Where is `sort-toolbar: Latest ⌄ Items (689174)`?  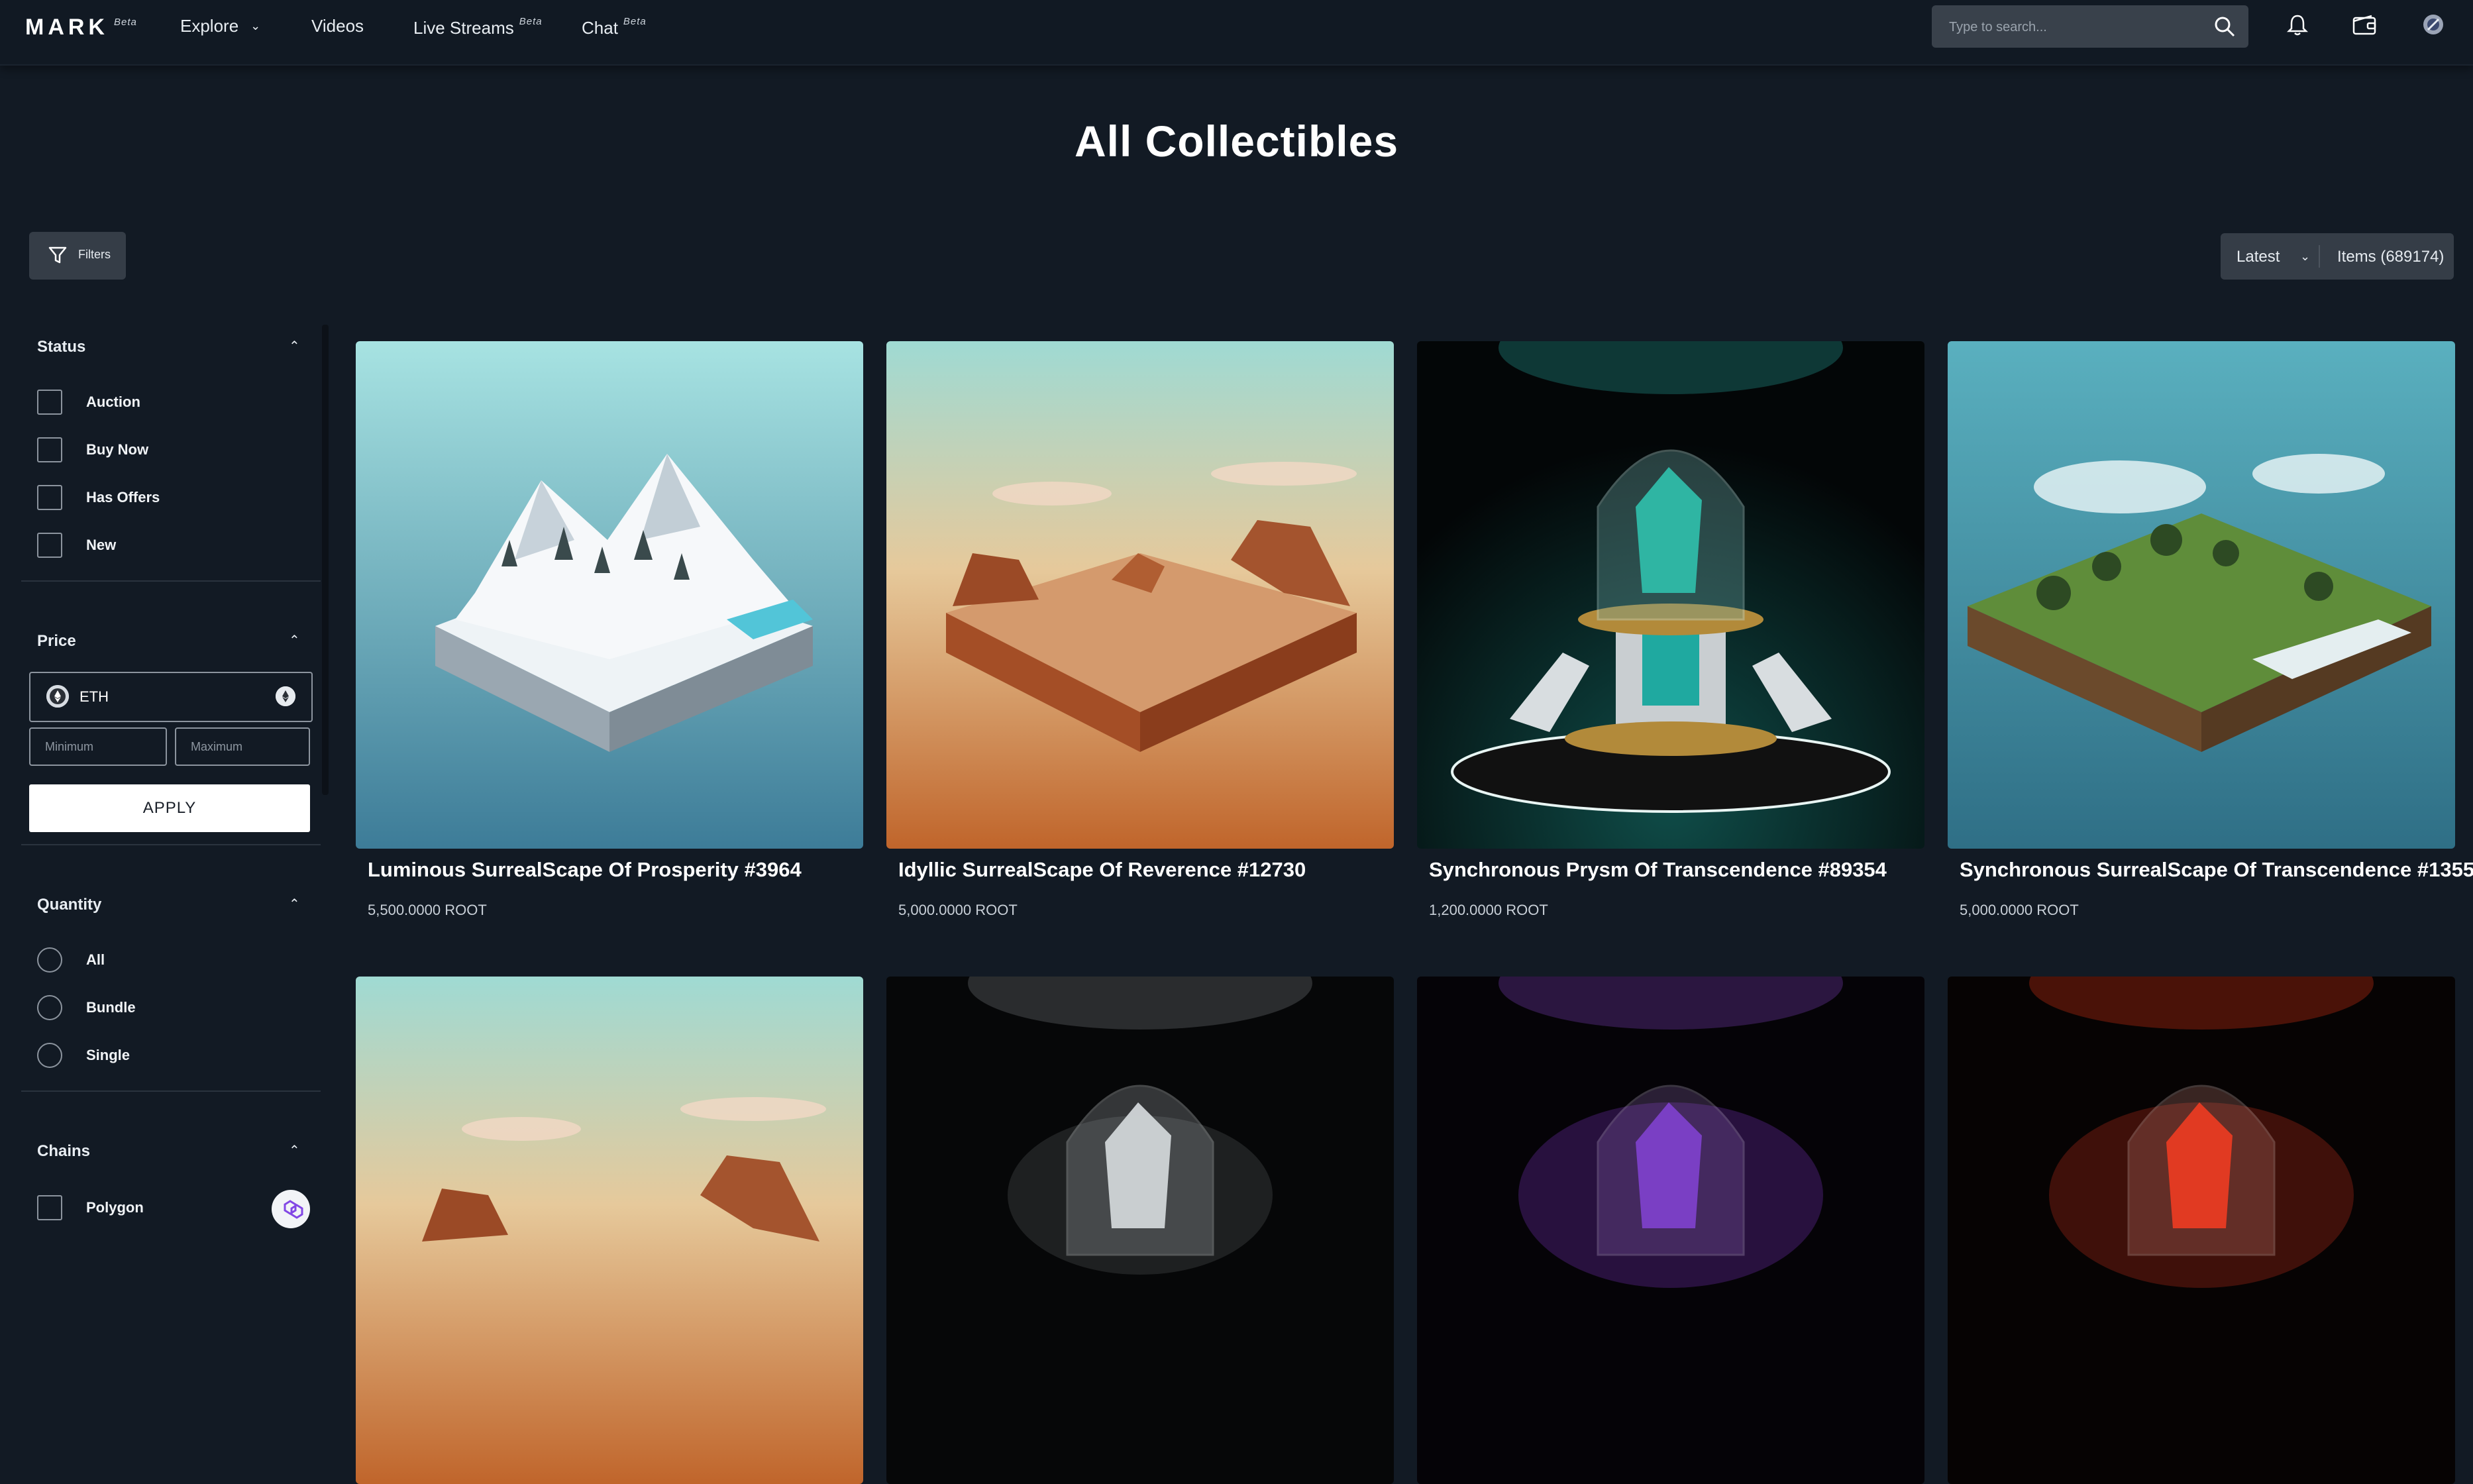 sort-toolbar: Latest ⌄ Items (689174) is located at coordinates (2337, 256).